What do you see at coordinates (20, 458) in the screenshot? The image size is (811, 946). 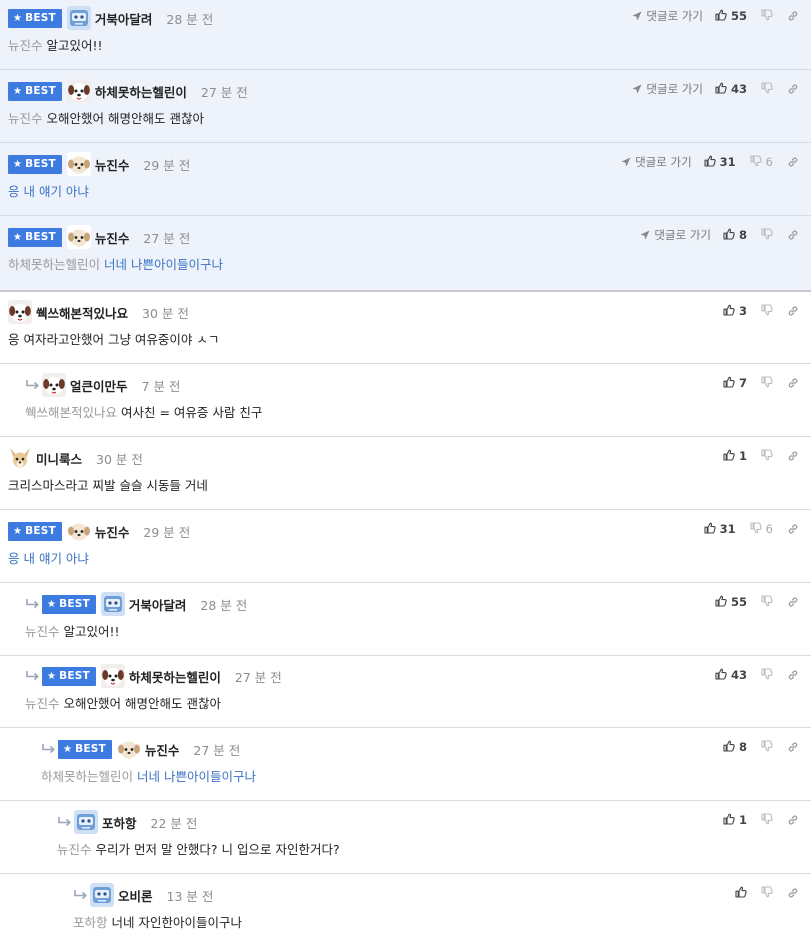 I see `avatar-chihuahua-icon` at bounding box center [20, 458].